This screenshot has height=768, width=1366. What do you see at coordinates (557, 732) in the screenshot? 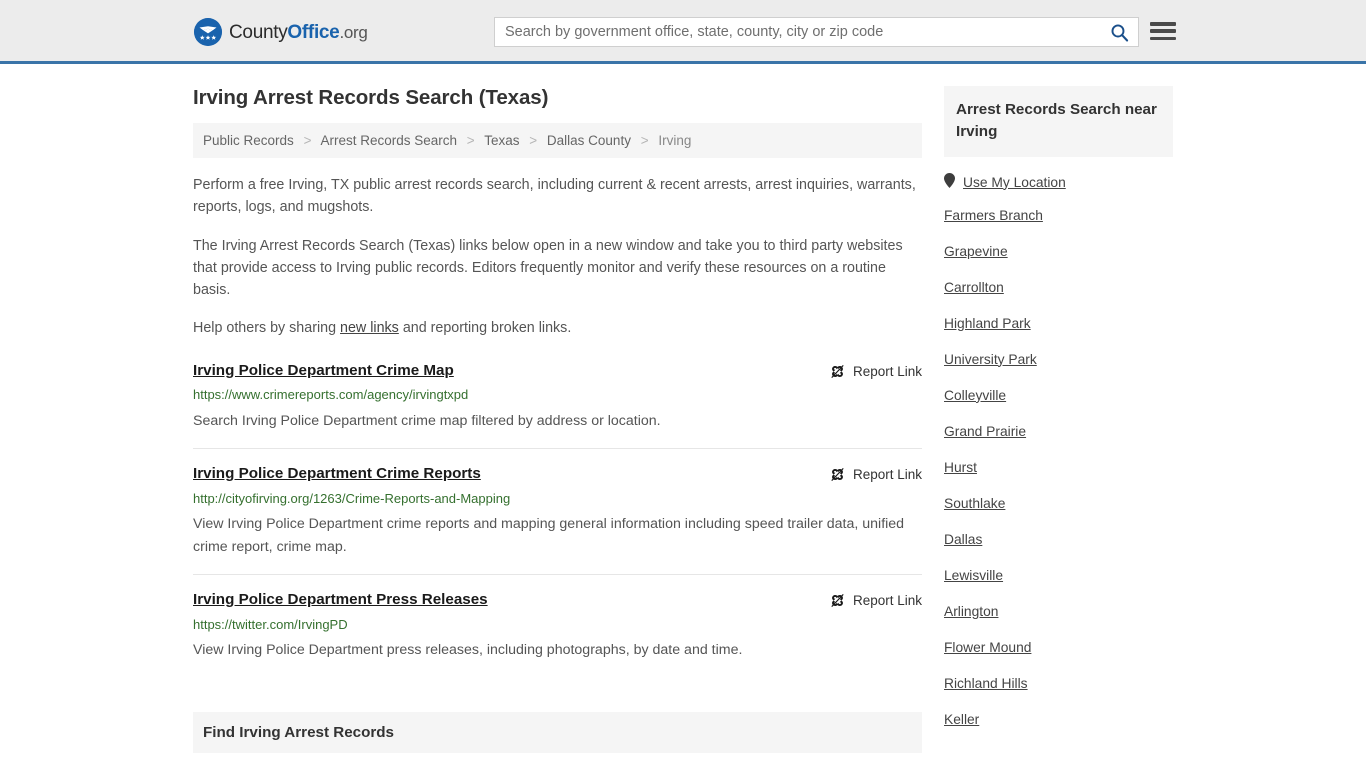
I see `find-records-heading: Find Irving Arrest Records` at bounding box center [557, 732].